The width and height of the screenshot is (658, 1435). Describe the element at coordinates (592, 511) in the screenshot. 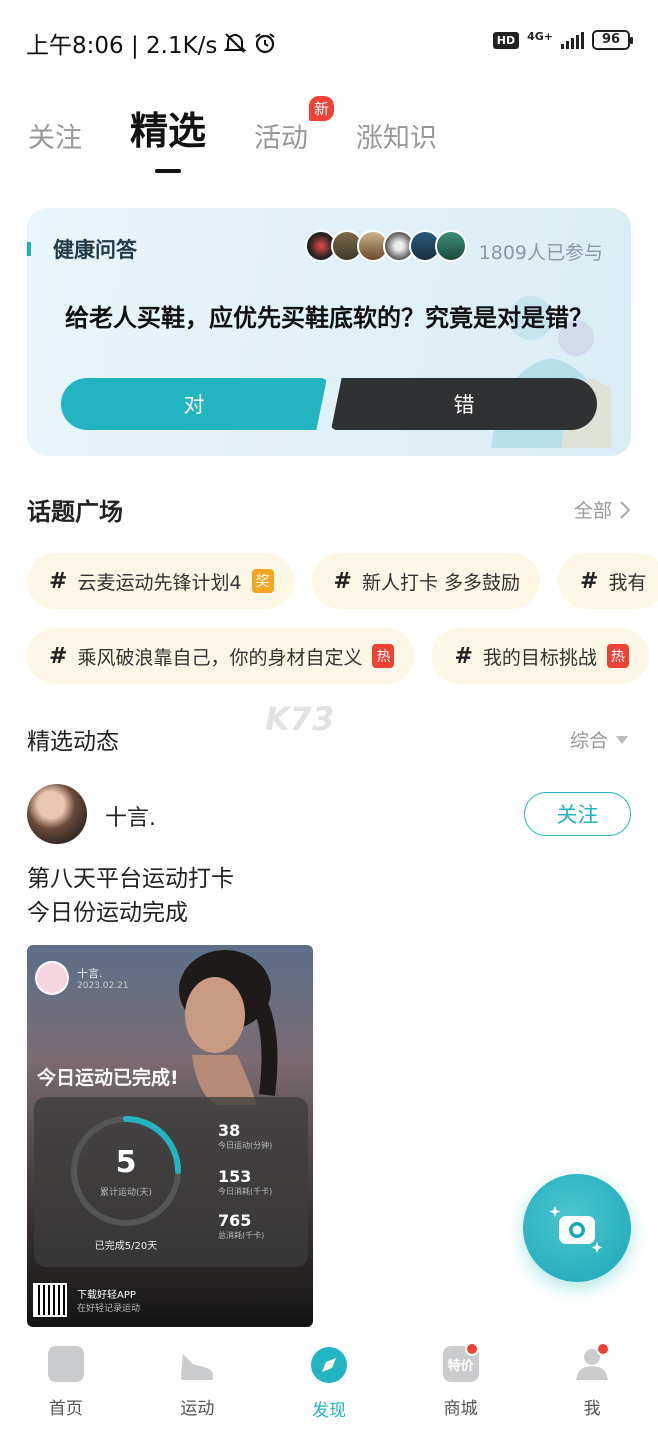

I see `topics-all-label: 全部` at that location.